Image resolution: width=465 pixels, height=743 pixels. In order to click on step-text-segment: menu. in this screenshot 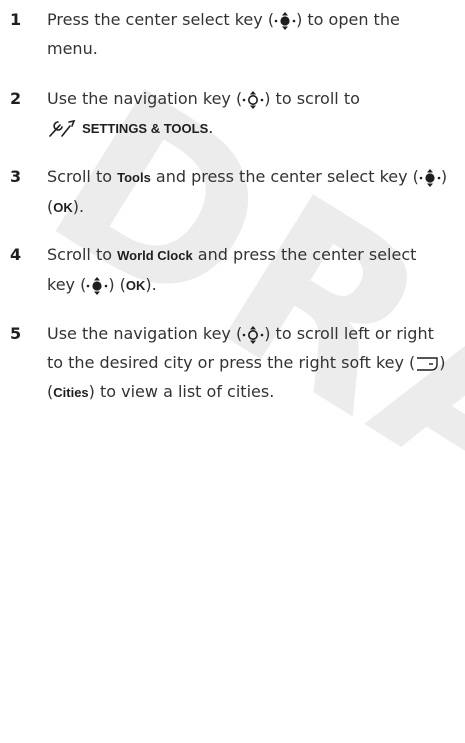, I will do `click(72, 48)`.